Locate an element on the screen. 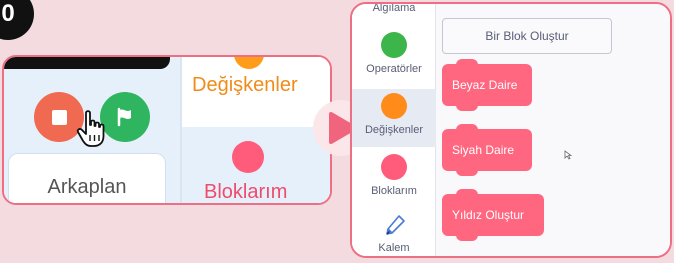  block-label: Yıldız Oluştur is located at coordinates (488, 215).